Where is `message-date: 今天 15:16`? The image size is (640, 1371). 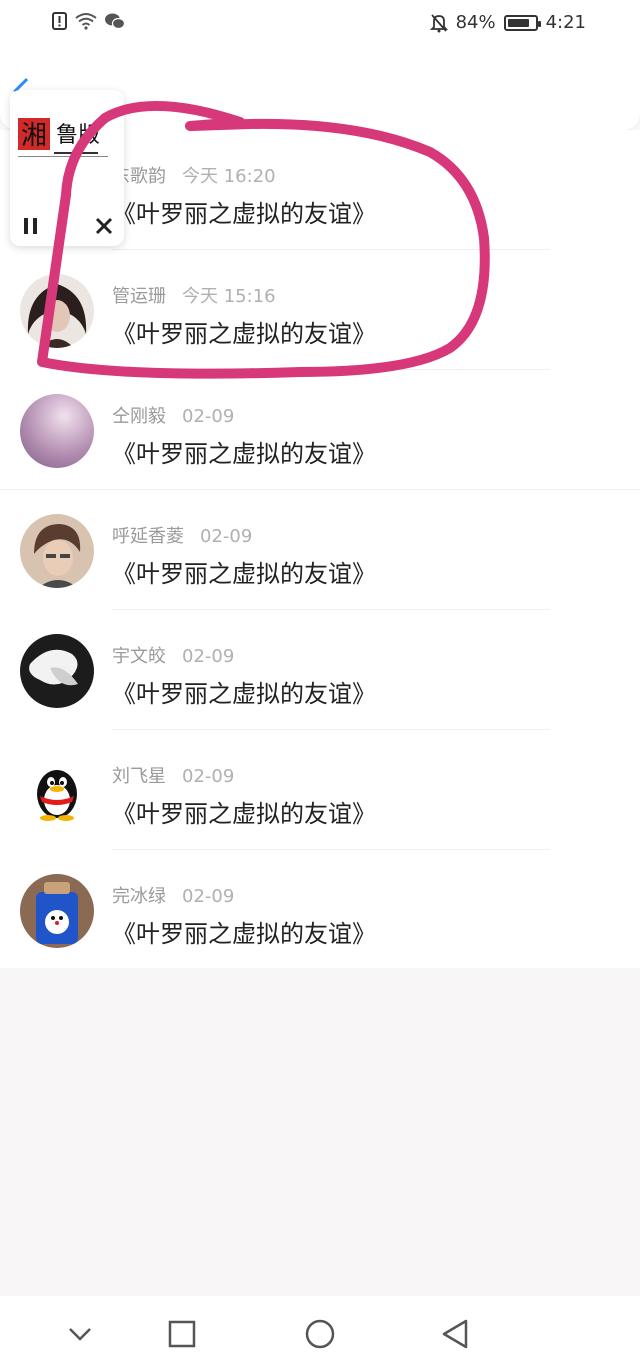 message-date: 今天 15:16 is located at coordinates (229, 296).